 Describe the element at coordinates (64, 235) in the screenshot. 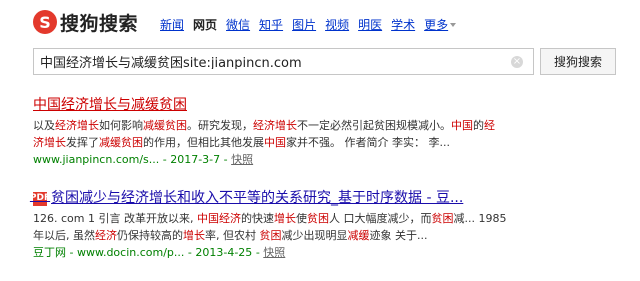

I see `snippet-text: 年以后, 虽然` at that location.